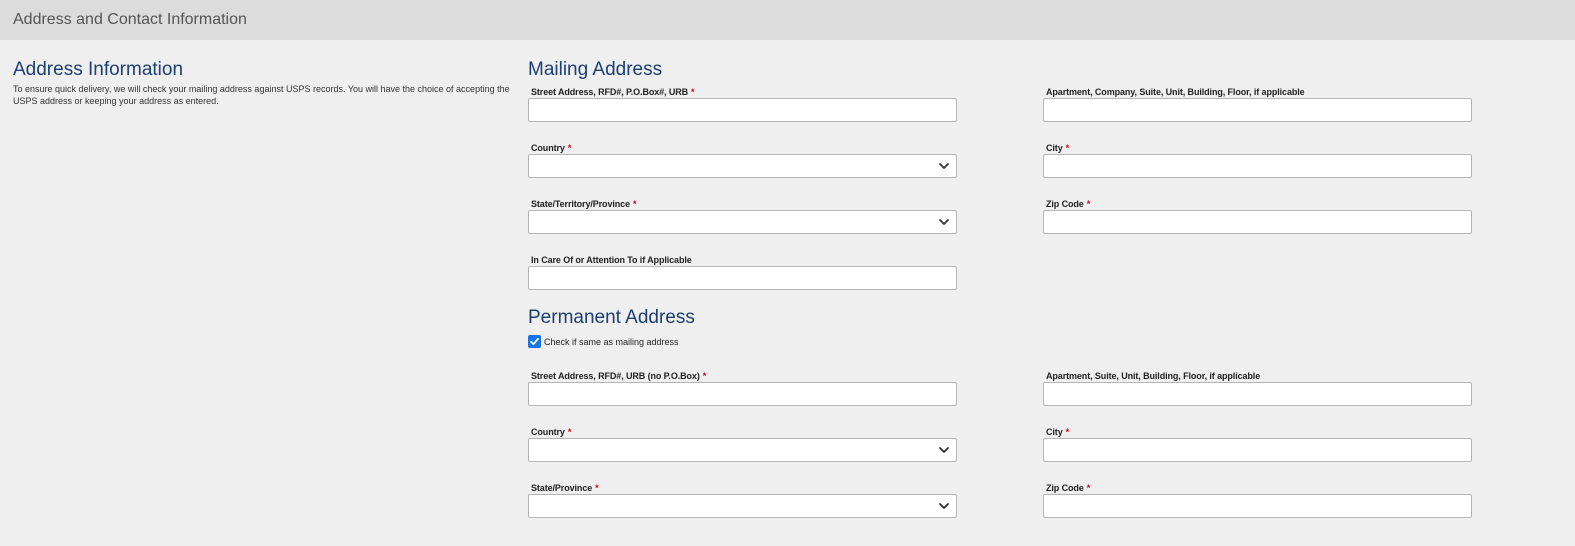  Describe the element at coordinates (610, 92) in the screenshot. I see `mailing-street-label-text: Street Address, RFD#, P.O.Box#, URB` at that location.